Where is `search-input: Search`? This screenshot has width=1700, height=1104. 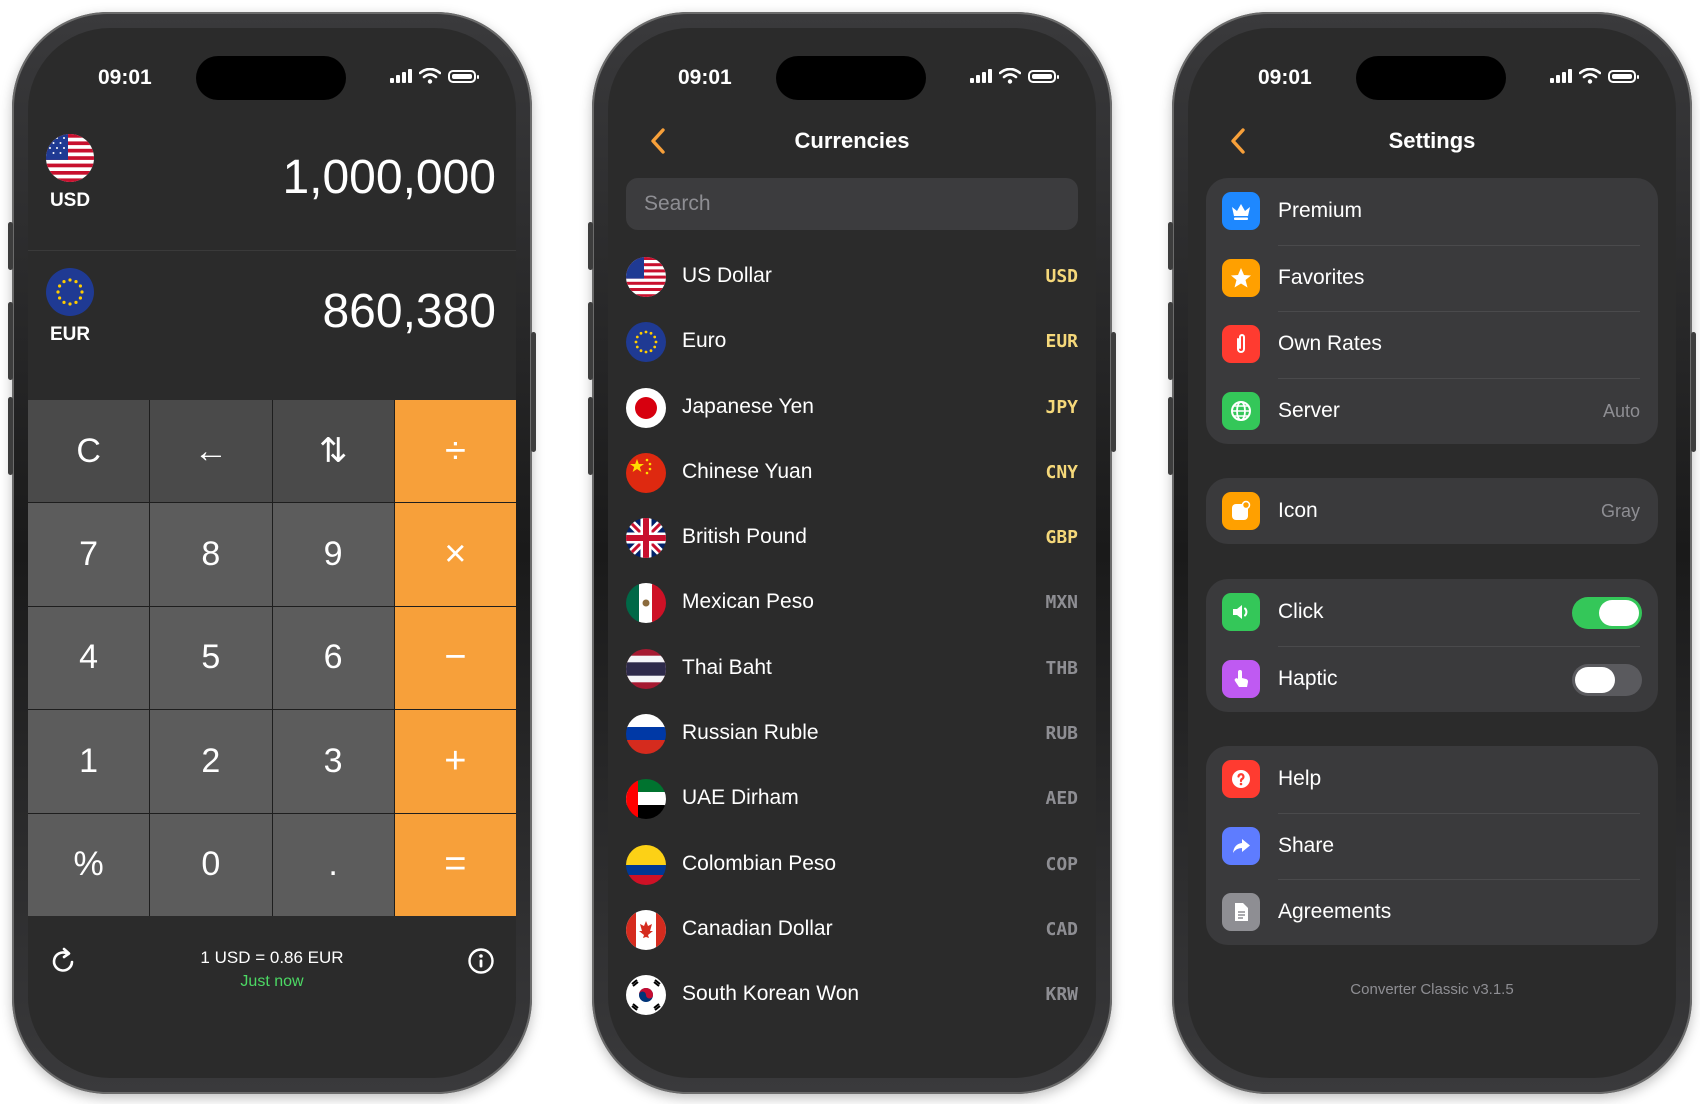
search-input: Search is located at coordinates (852, 204).